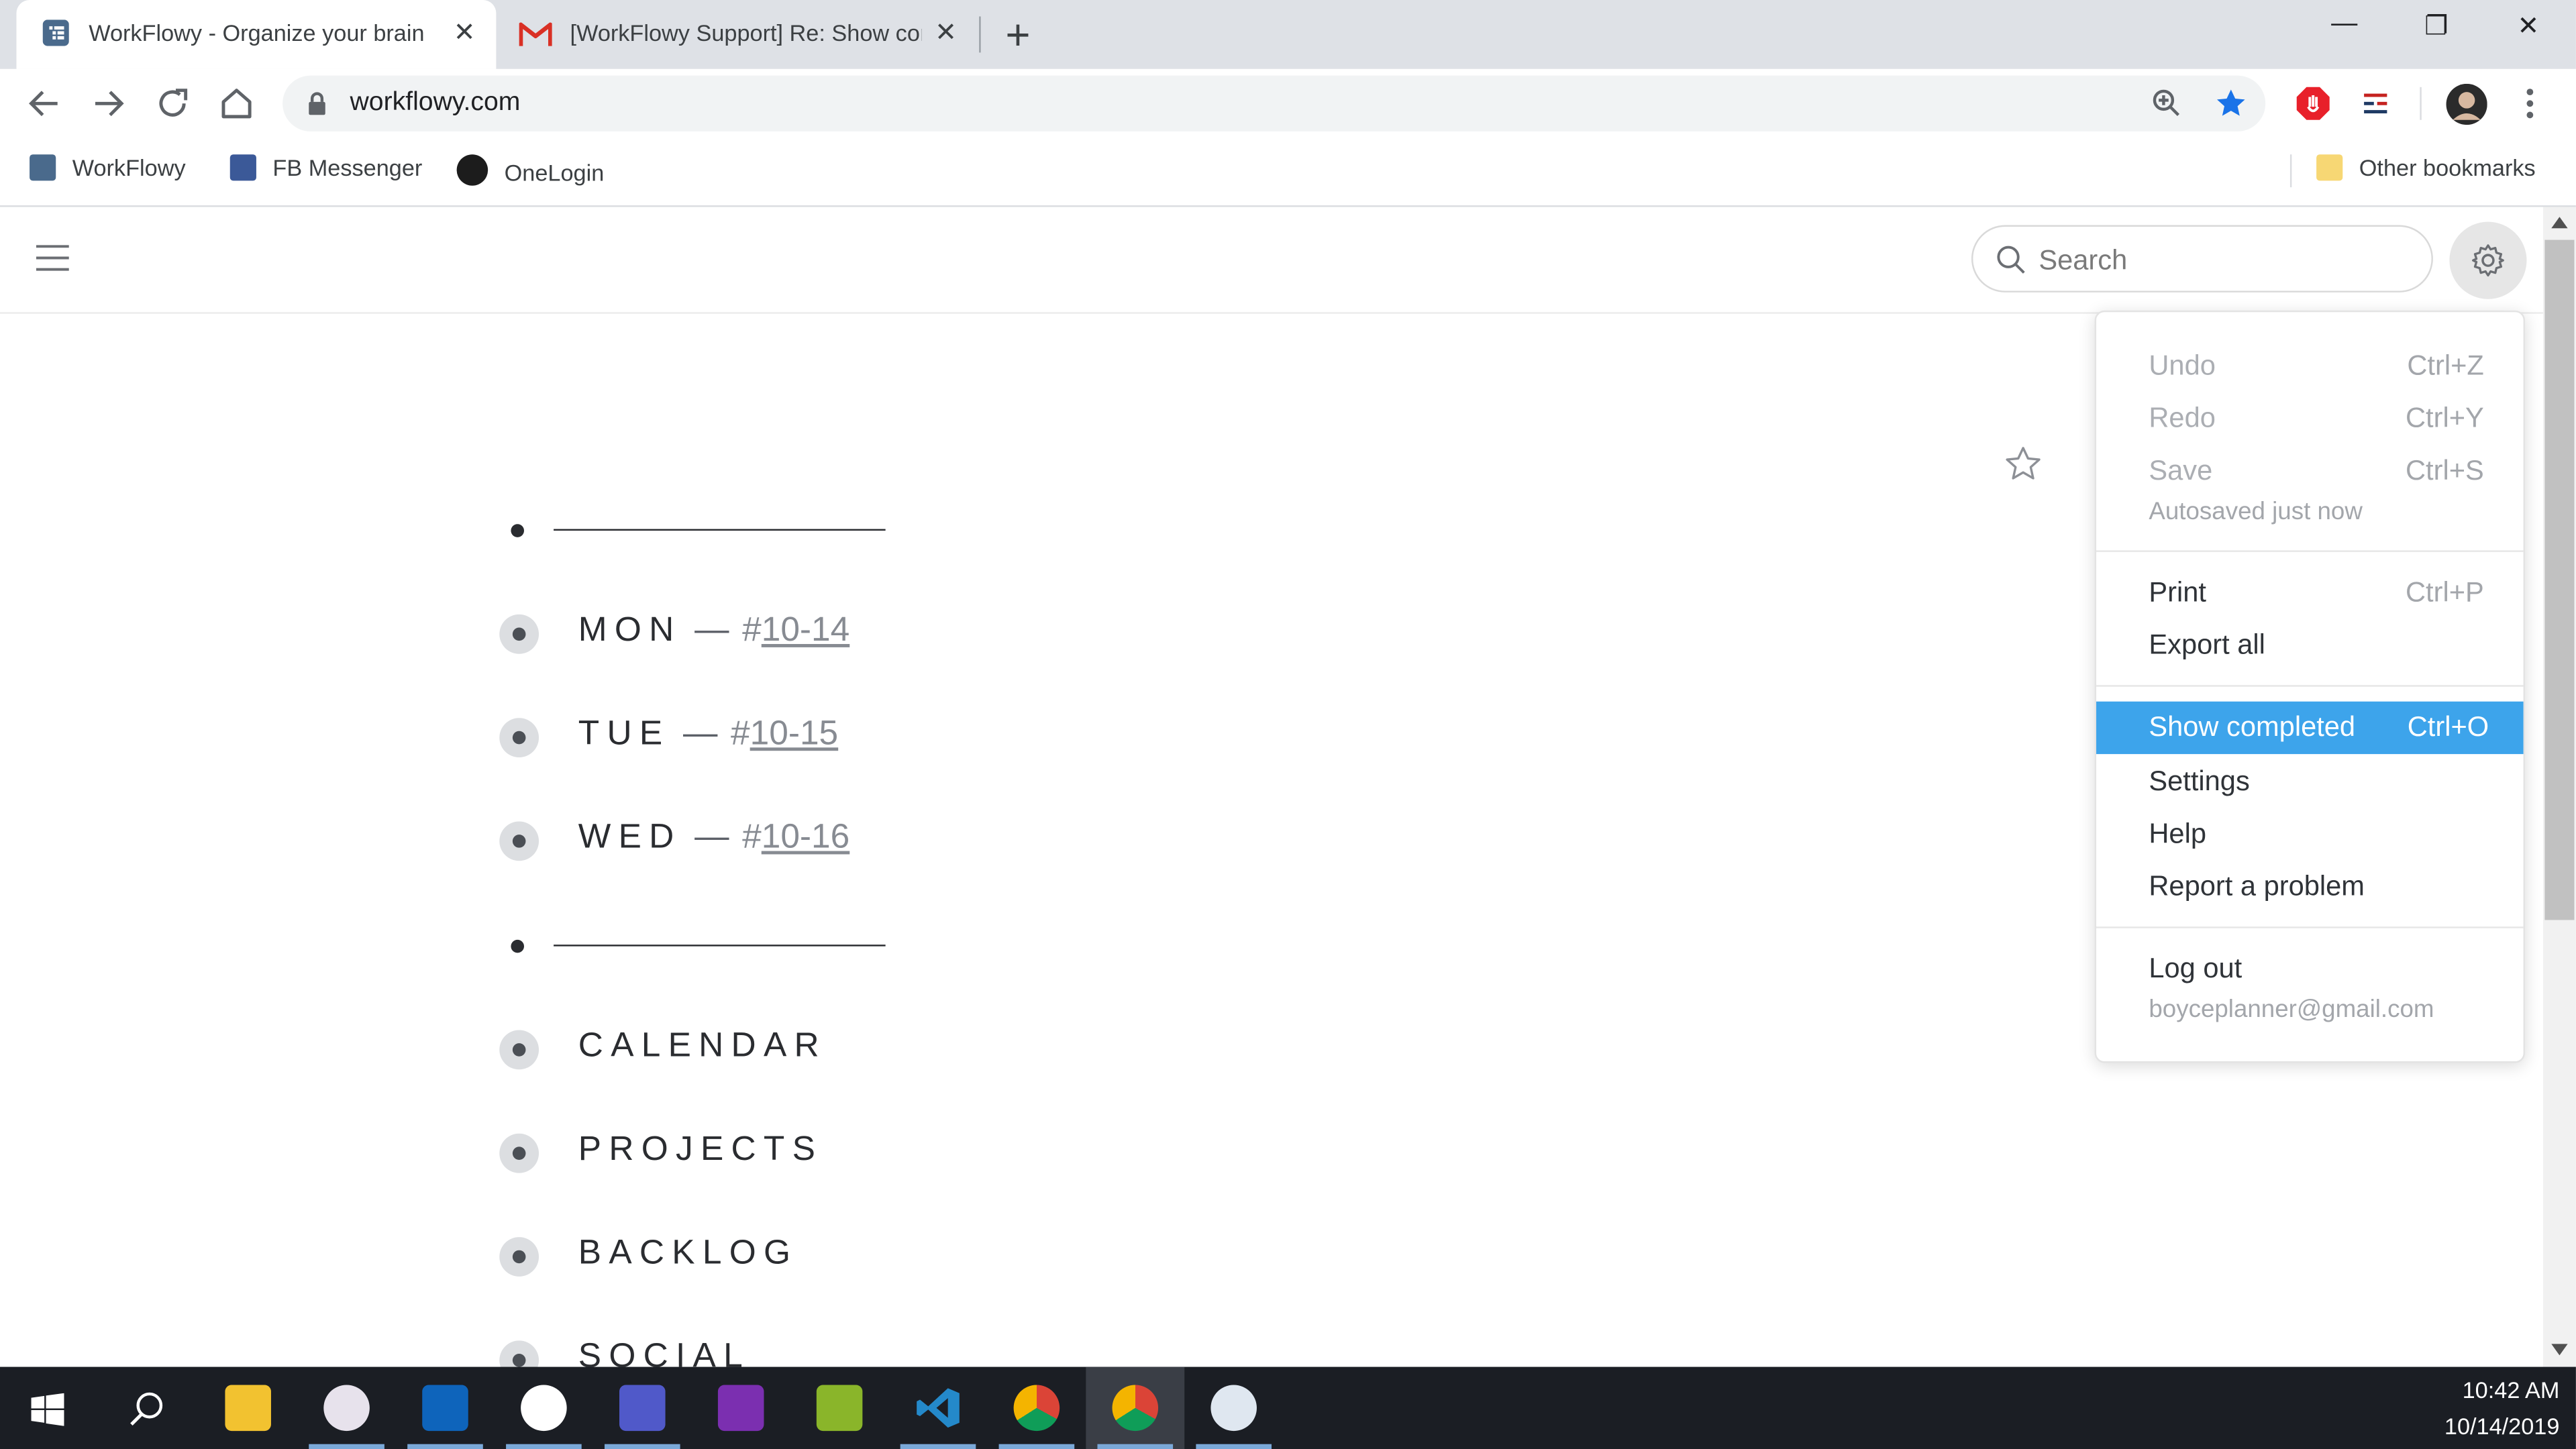 The height and width of the screenshot is (1449, 2576). Describe the element at coordinates (2488, 260) in the screenshot. I see `settings-button` at that location.